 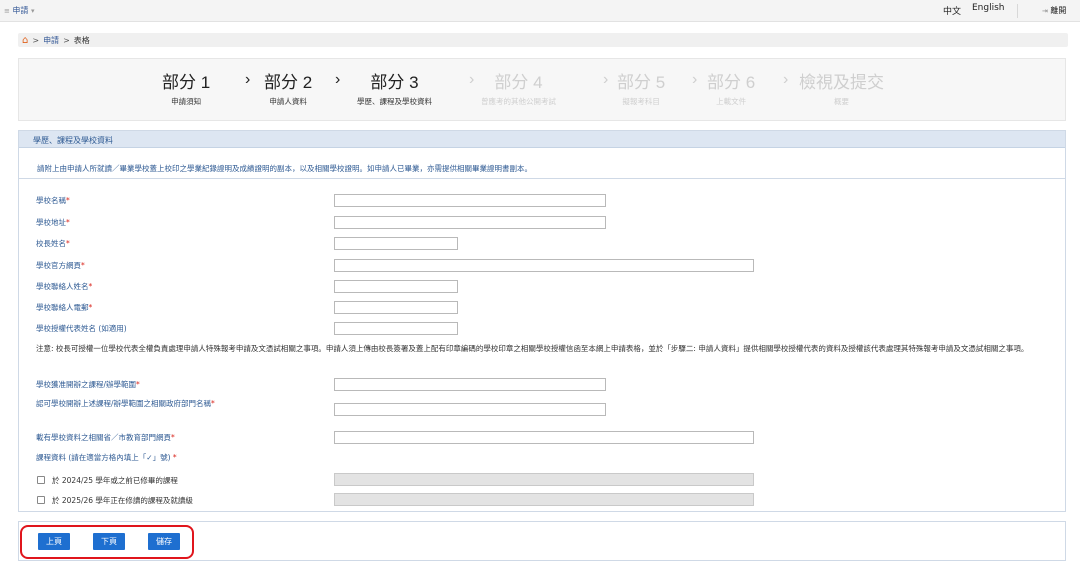 I want to click on contact-email-label: 學校聯絡人電郵*, so click(x=64, y=308).